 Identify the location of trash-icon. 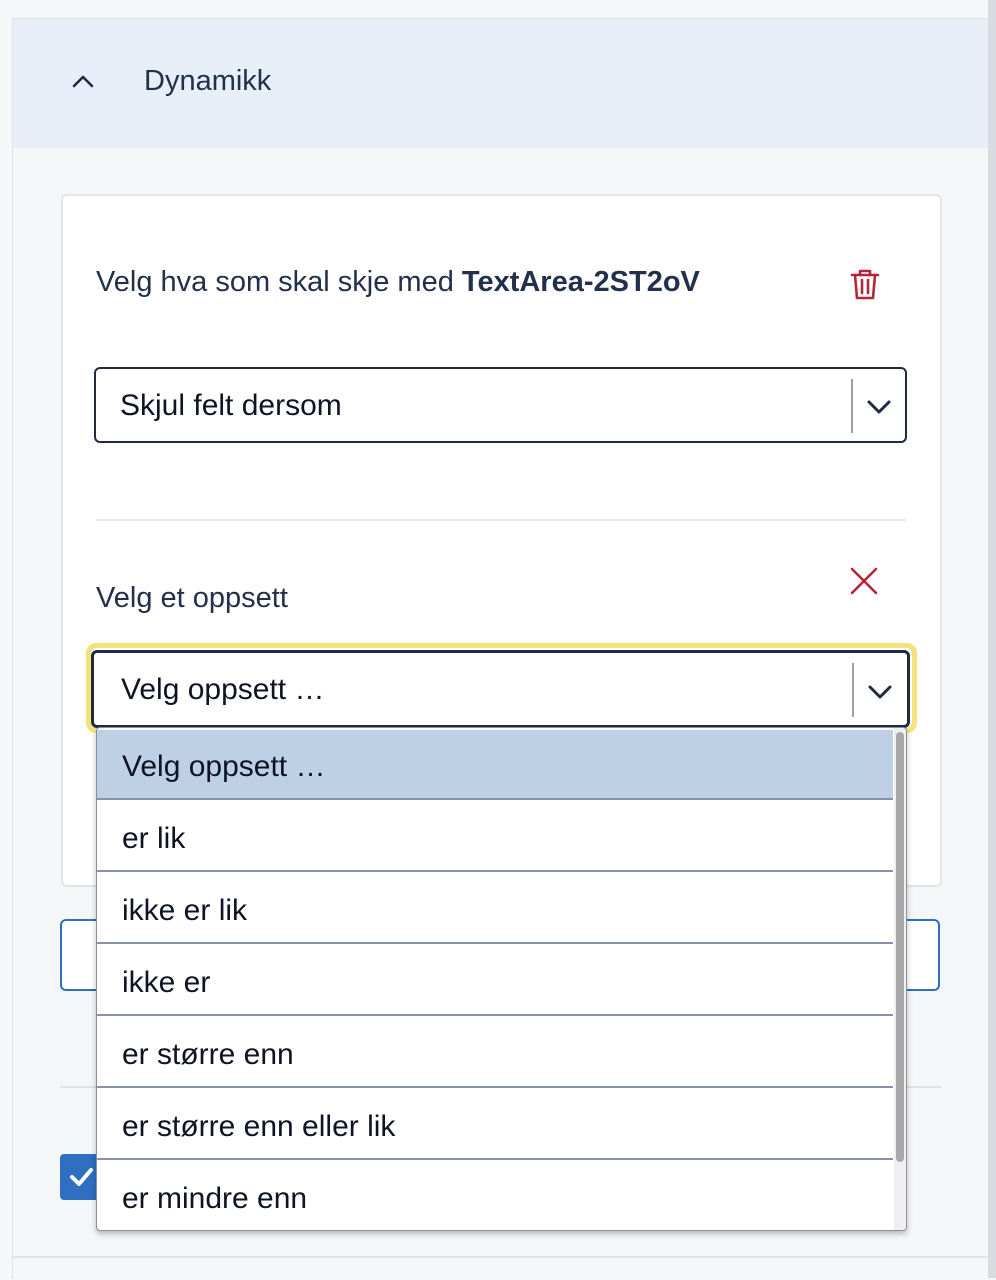
(865, 284).